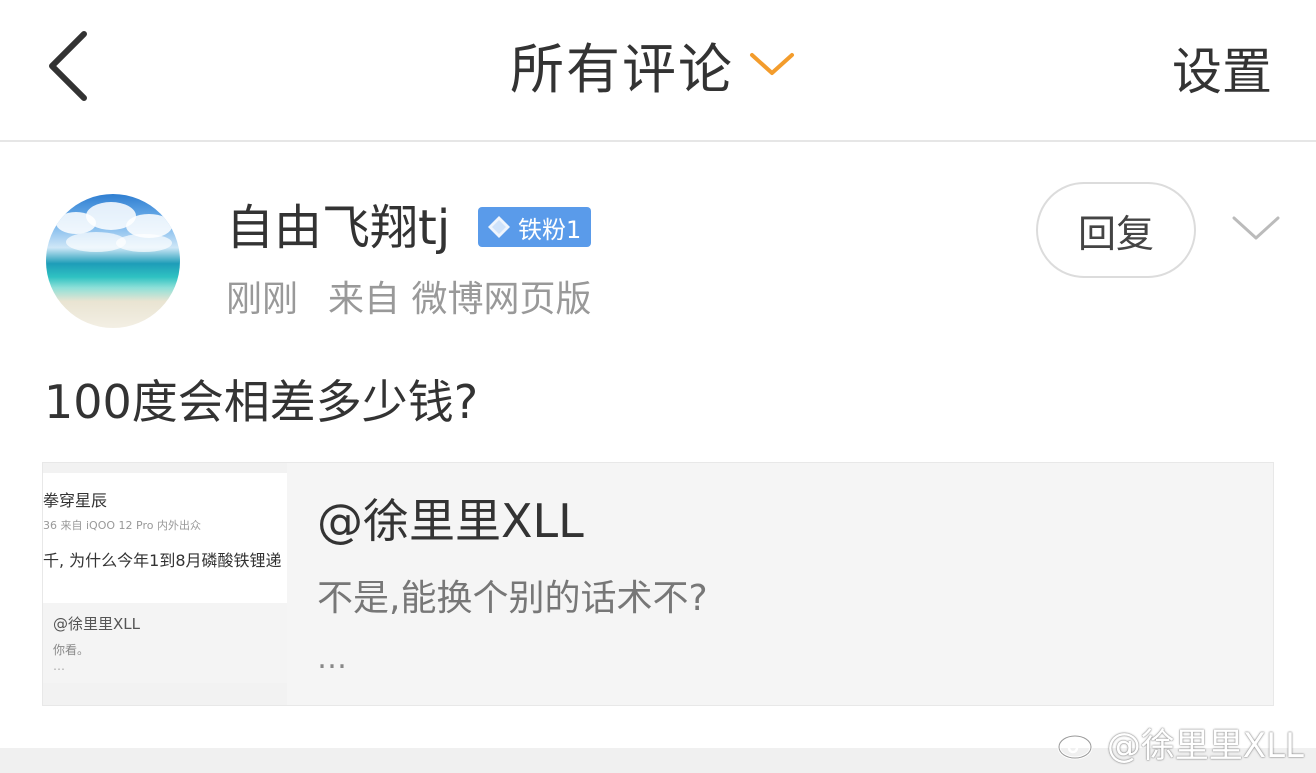 The width and height of the screenshot is (1316, 773). I want to click on thumbnail-line: 你看。, so click(71, 650).